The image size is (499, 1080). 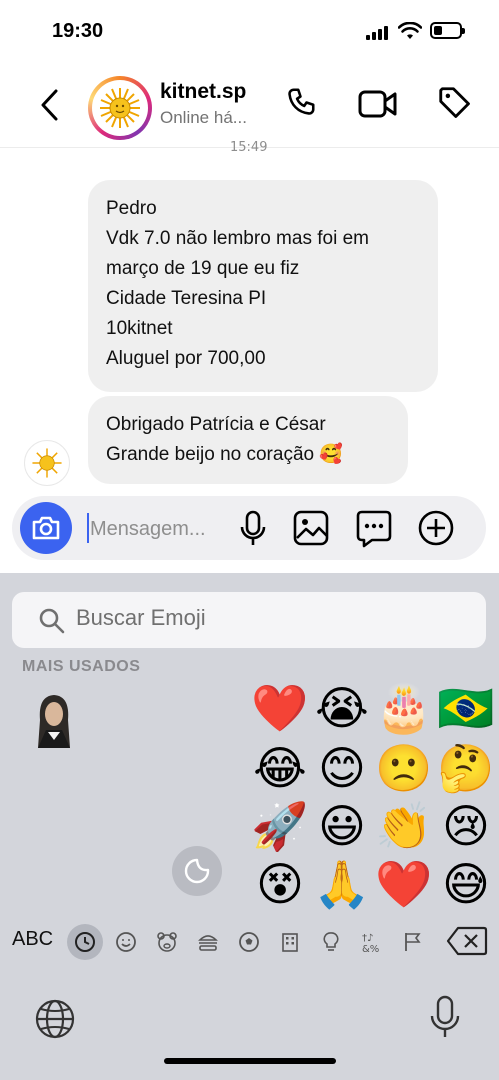 I want to click on tag-icon, so click(x=455, y=103).